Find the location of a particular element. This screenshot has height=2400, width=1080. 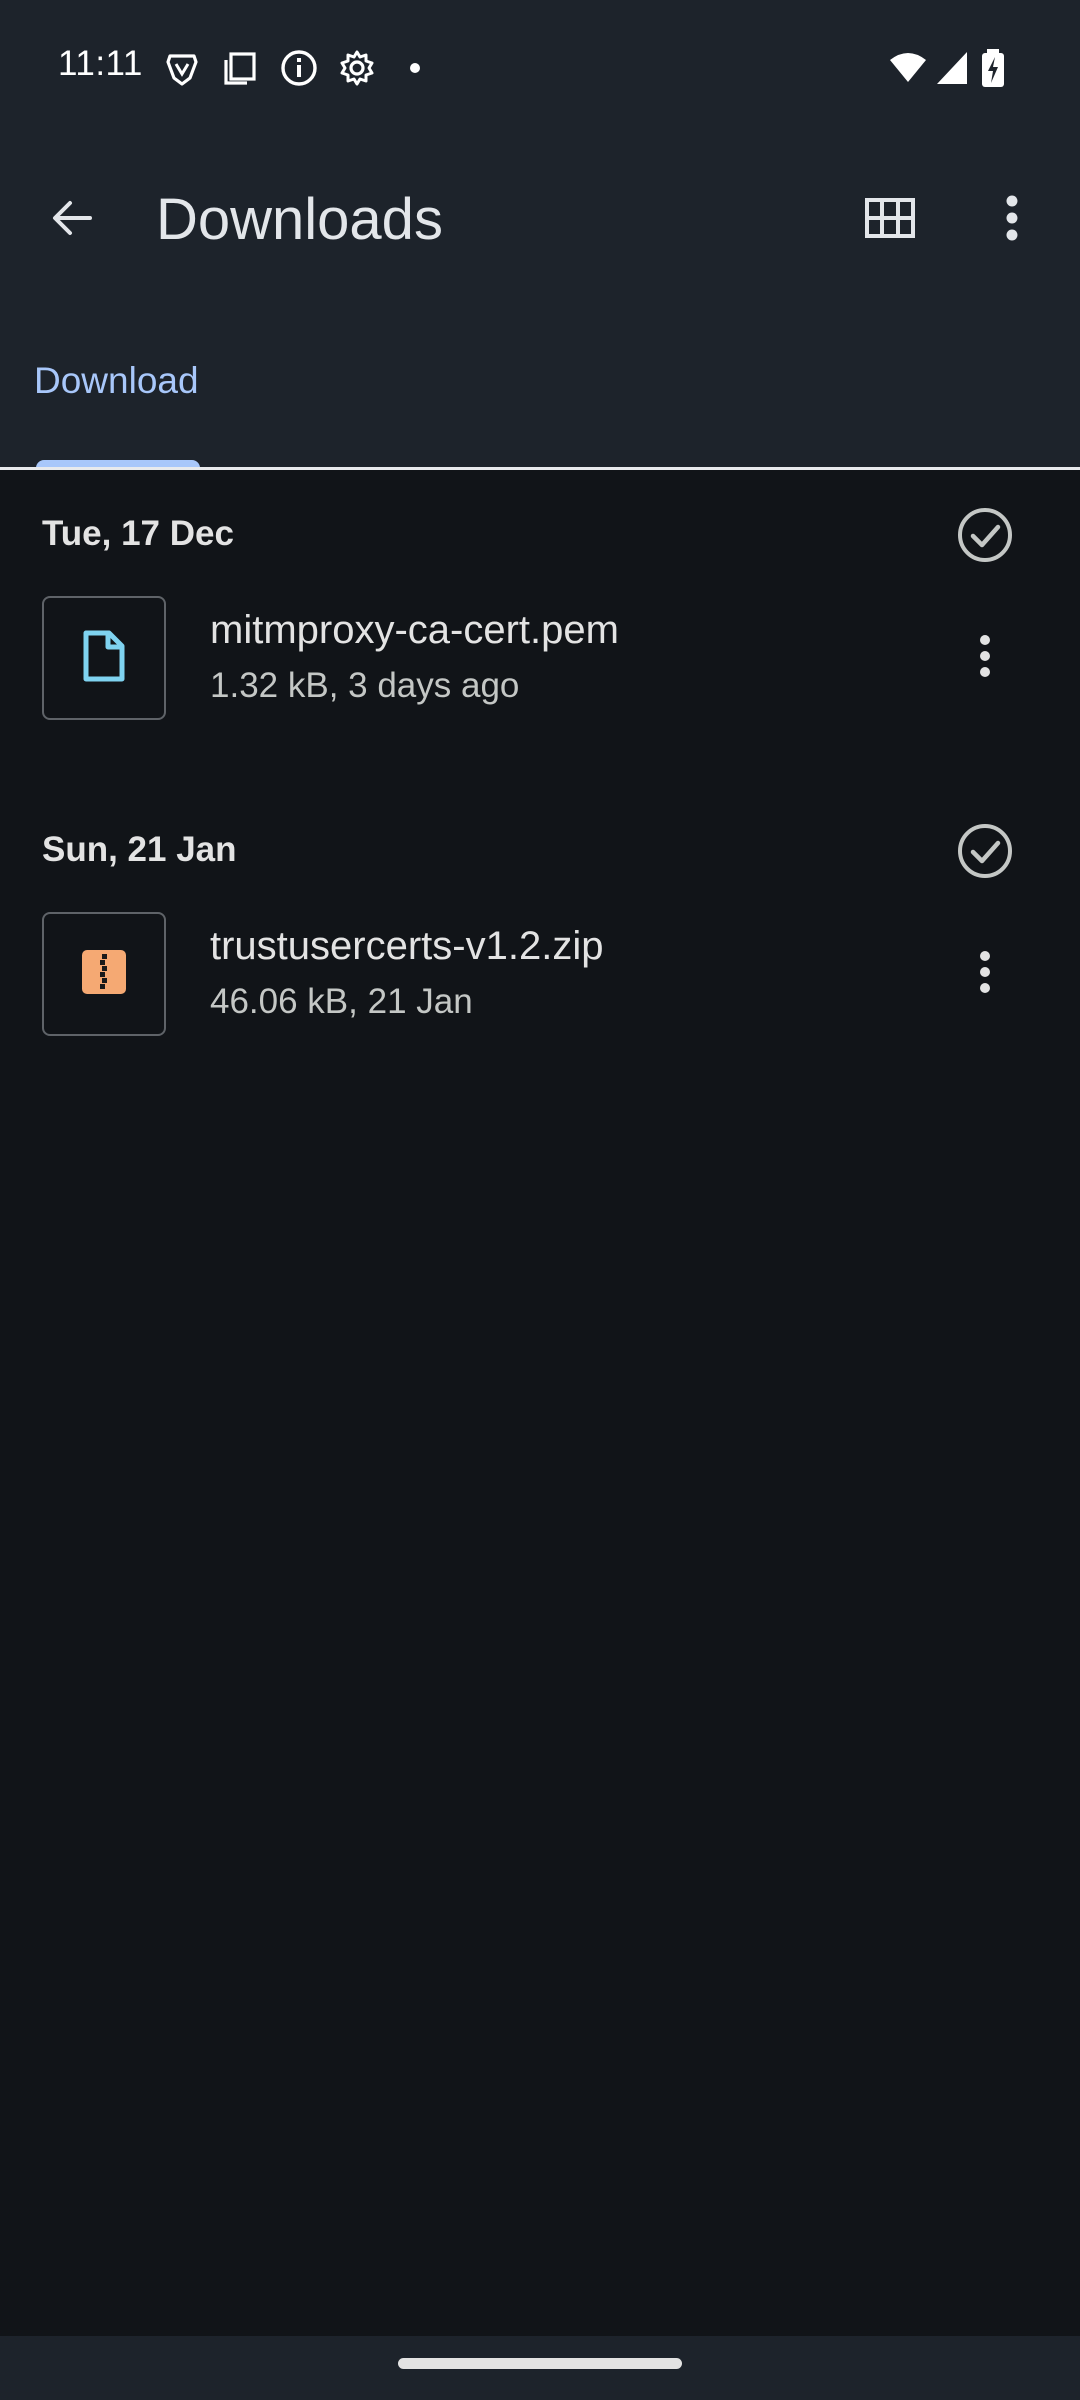

status-time: 11:11 is located at coordinates (100, 63).